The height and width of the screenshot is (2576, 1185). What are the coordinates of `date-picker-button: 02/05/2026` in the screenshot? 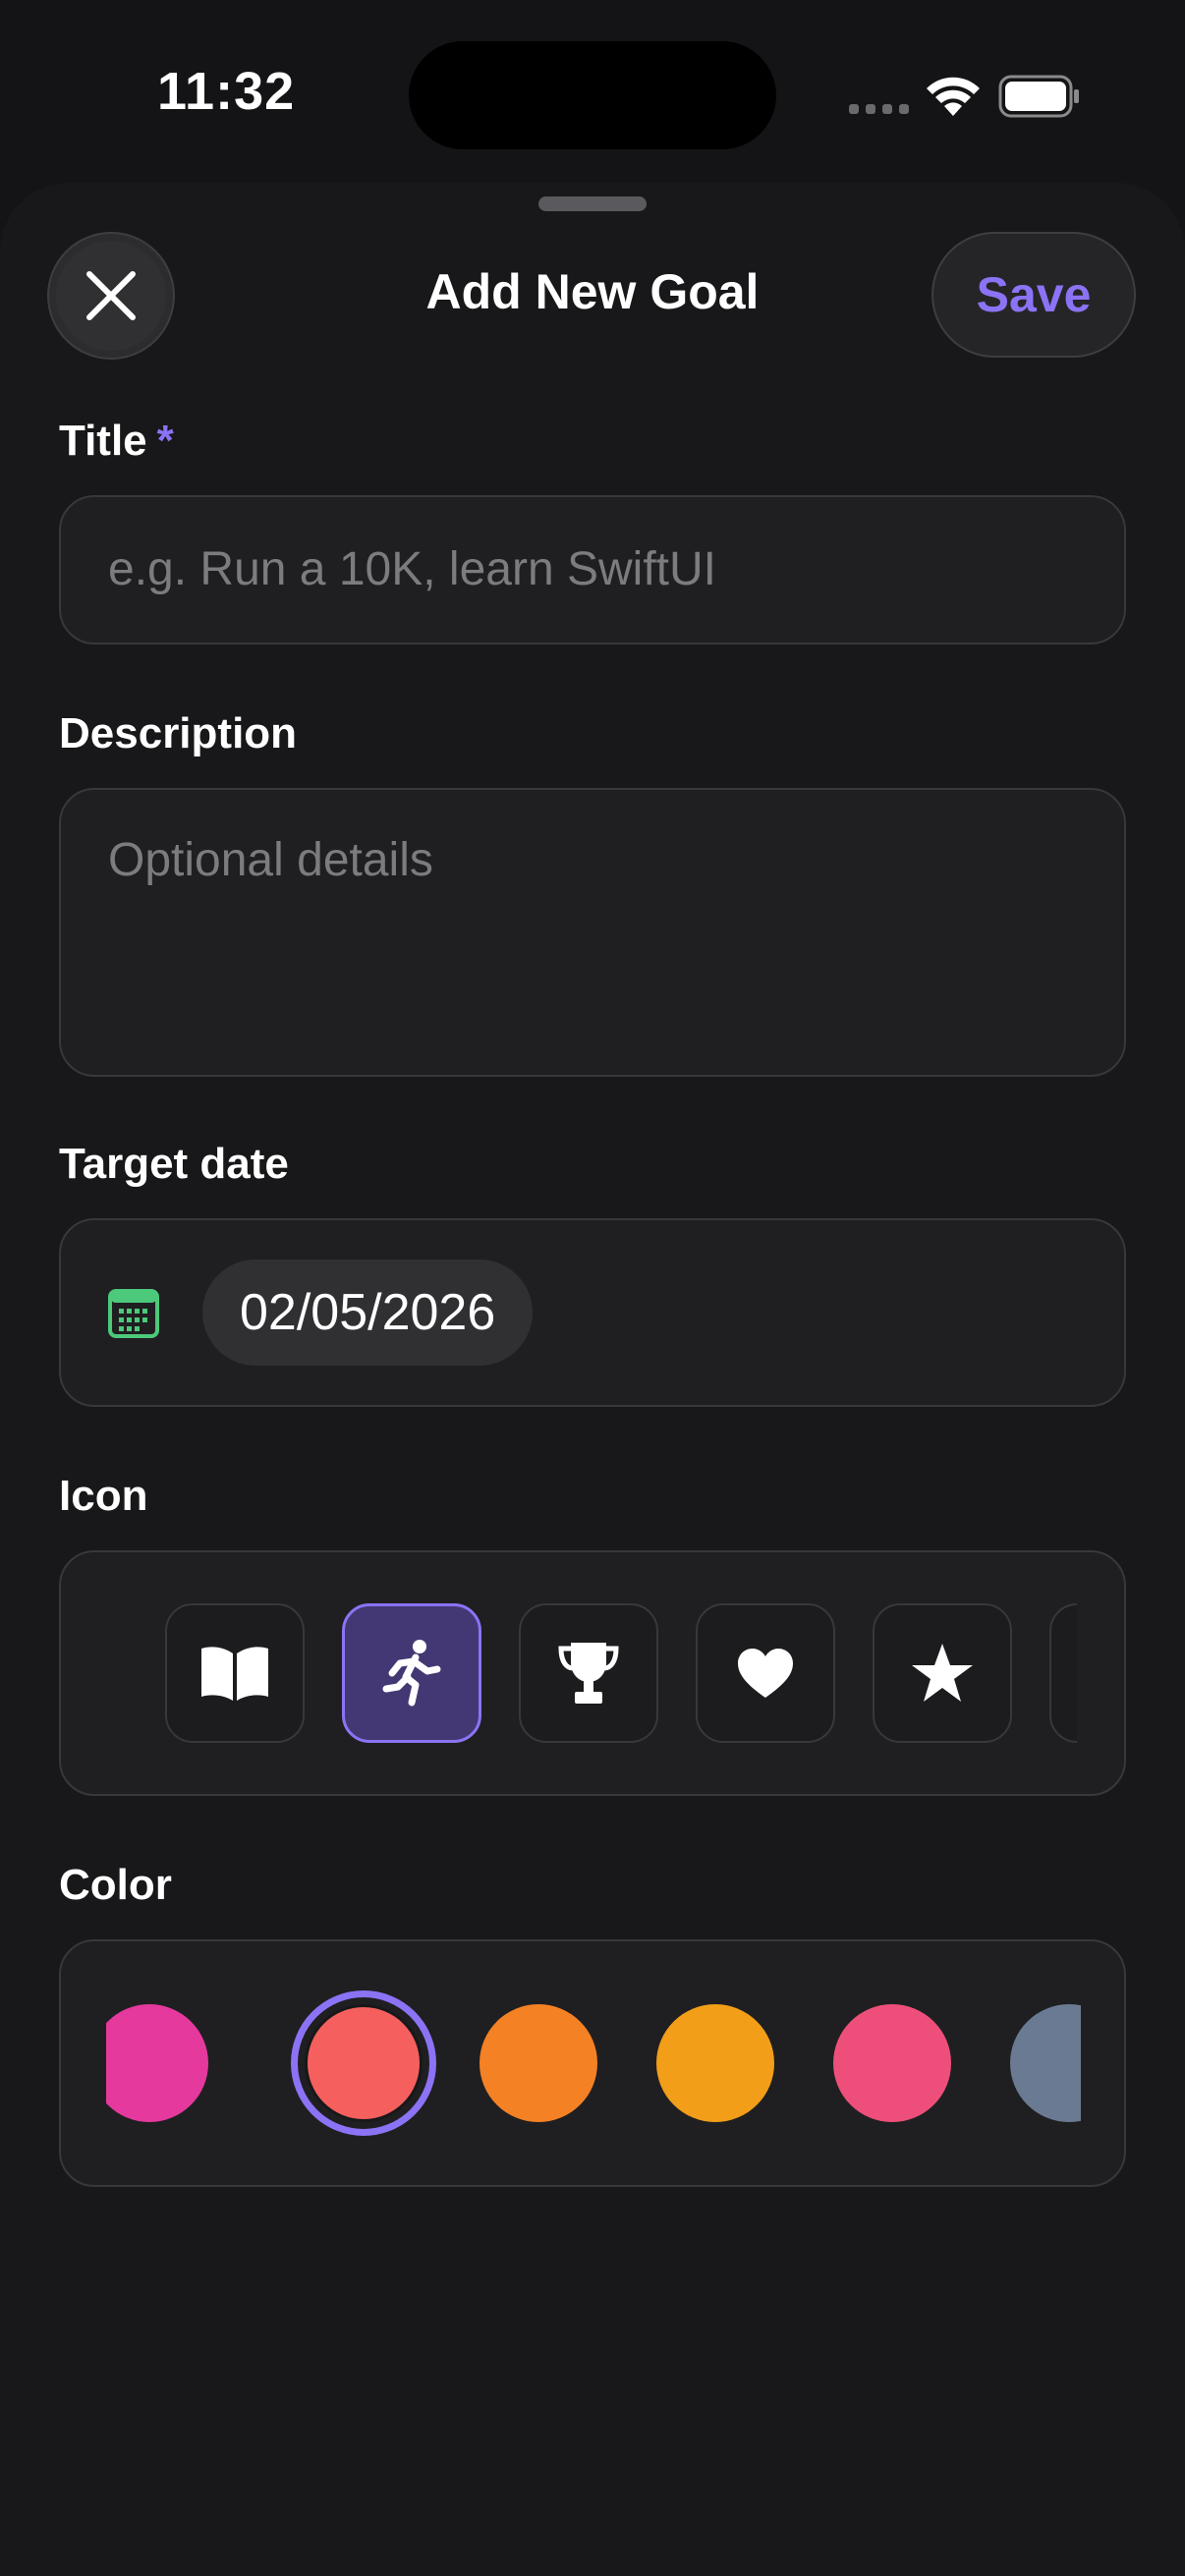 It's located at (368, 1313).